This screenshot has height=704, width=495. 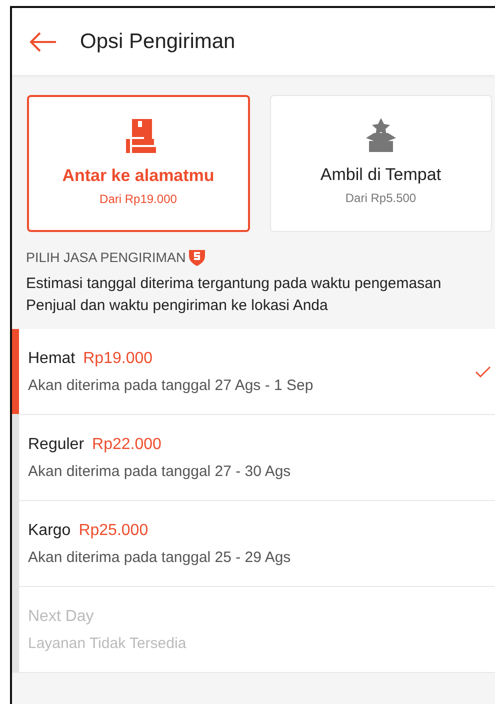 I want to click on shield-icon, so click(x=196, y=257).